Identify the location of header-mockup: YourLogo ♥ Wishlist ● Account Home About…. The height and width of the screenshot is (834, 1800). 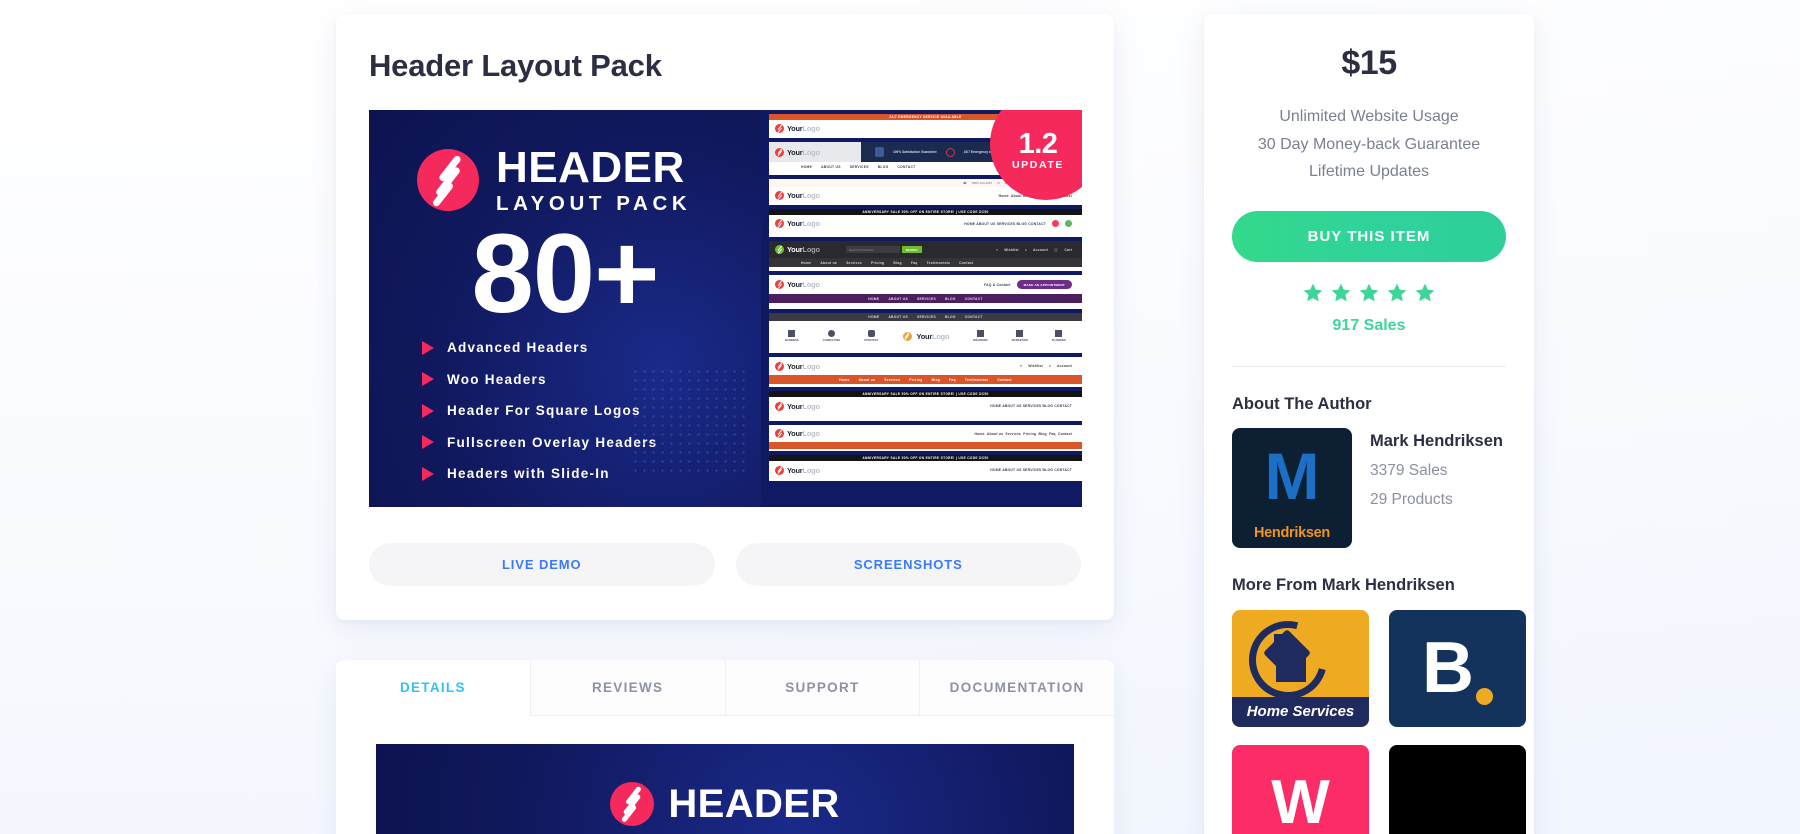
(925, 372).